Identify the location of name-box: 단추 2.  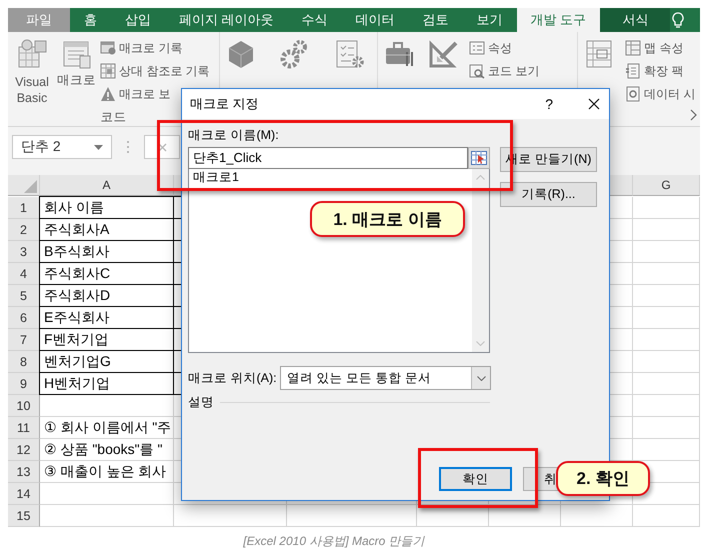
(62, 147).